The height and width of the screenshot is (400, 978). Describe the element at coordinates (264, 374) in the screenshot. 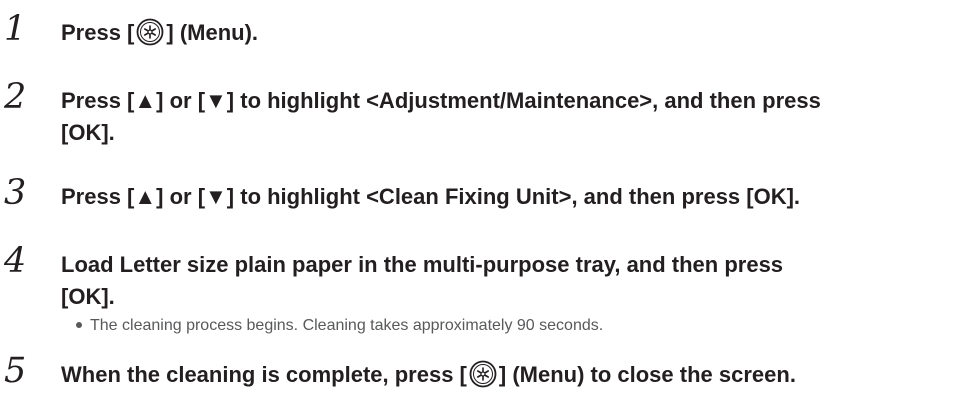

I see `step-text-before-icon: When the cleaning is complete, press [` at that location.